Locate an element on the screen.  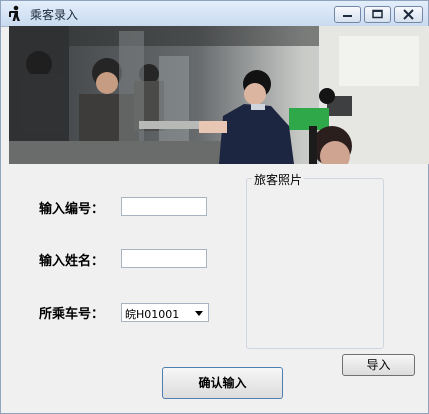
import-button: 导入 is located at coordinates (378, 365).